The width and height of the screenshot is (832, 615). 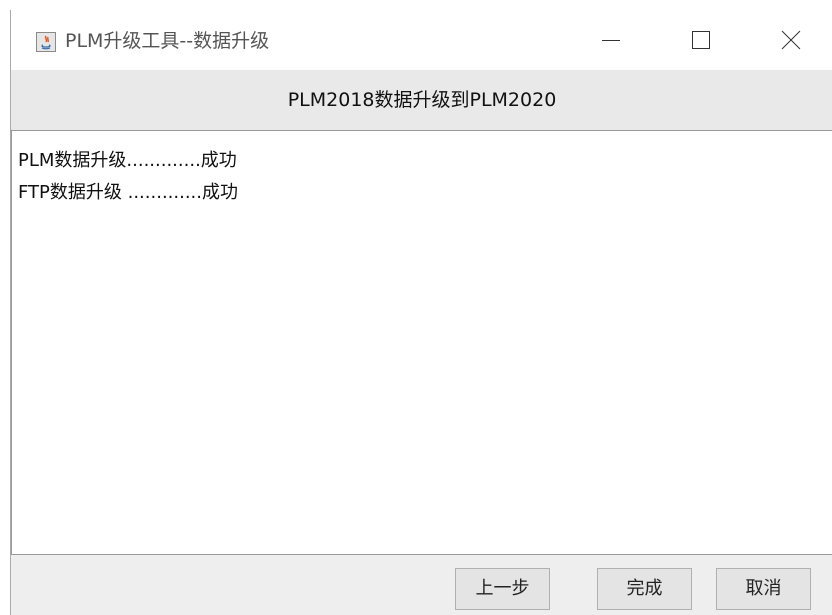 I want to click on cancel-button: 取消, so click(x=763, y=589).